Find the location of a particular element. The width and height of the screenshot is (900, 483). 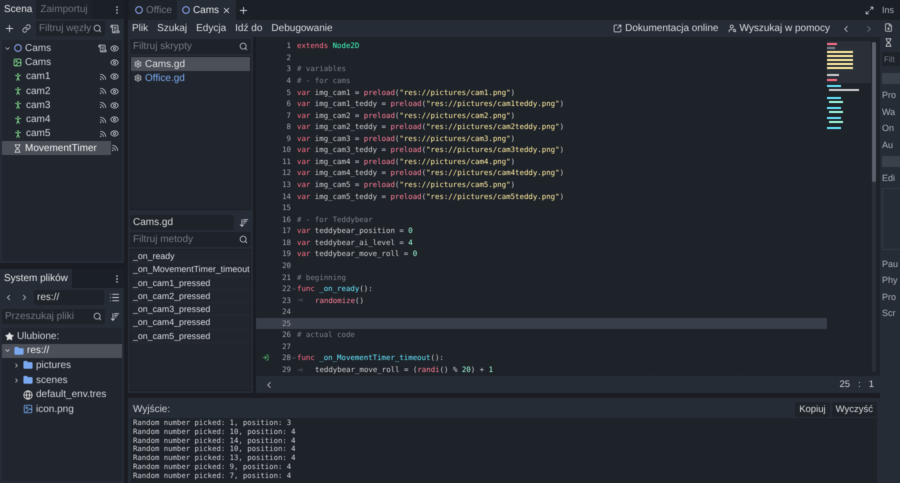

method-item: _on_cam2_pressed is located at coordinates (190, 297).